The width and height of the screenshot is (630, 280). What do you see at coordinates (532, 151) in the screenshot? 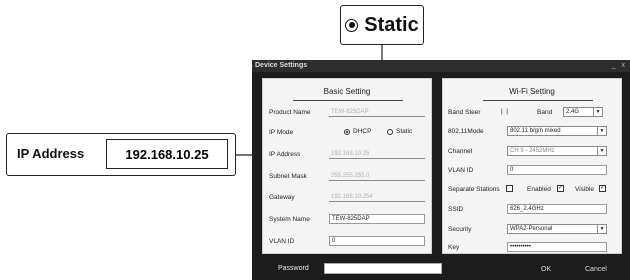
I see `channel-value: CH 9 - 2452MHz` at bounding box center [532, 151].